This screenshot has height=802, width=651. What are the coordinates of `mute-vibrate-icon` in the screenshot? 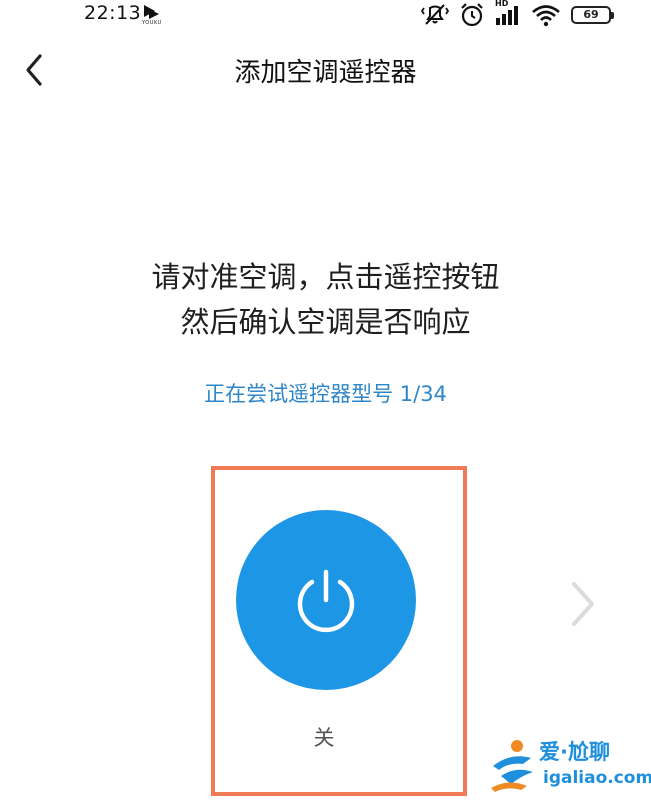 It's located at (435, 15).